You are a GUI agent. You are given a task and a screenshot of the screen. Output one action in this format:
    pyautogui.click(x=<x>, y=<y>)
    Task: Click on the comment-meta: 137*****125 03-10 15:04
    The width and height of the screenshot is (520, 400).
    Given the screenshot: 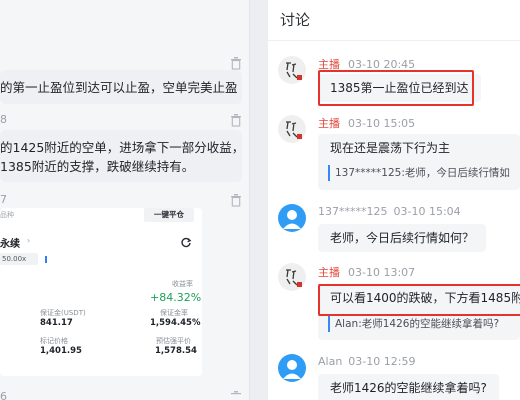 What is the action you would take?
    pyautogui.click(x=389, y=211)
    